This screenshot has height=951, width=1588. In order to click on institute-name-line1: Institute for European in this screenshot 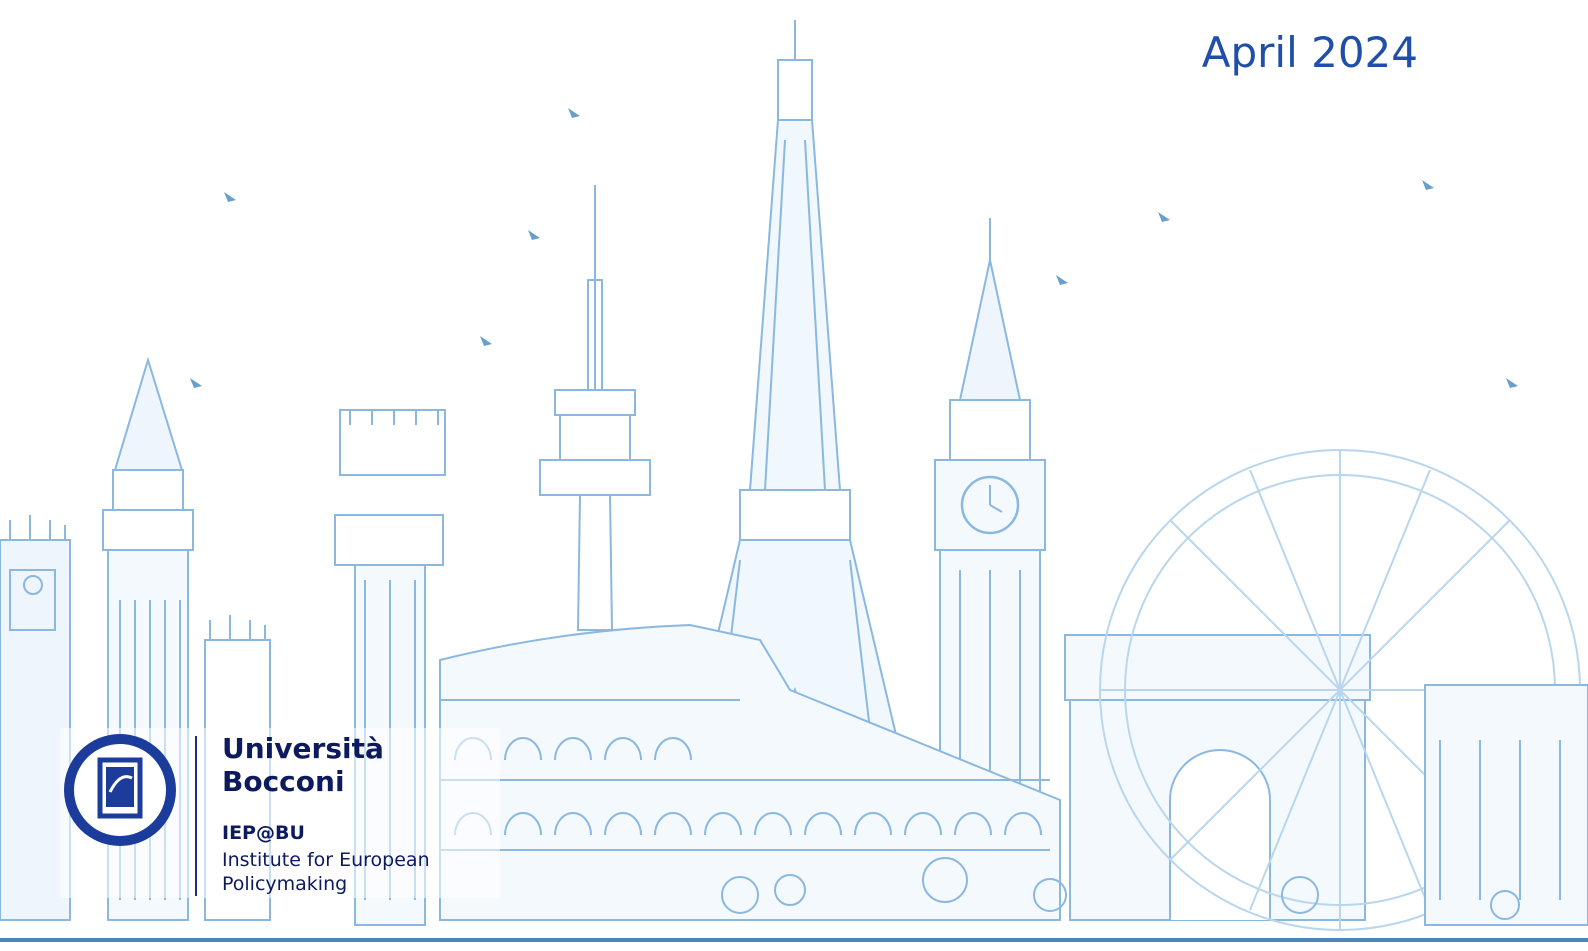, I will do `click(326, 860)`.